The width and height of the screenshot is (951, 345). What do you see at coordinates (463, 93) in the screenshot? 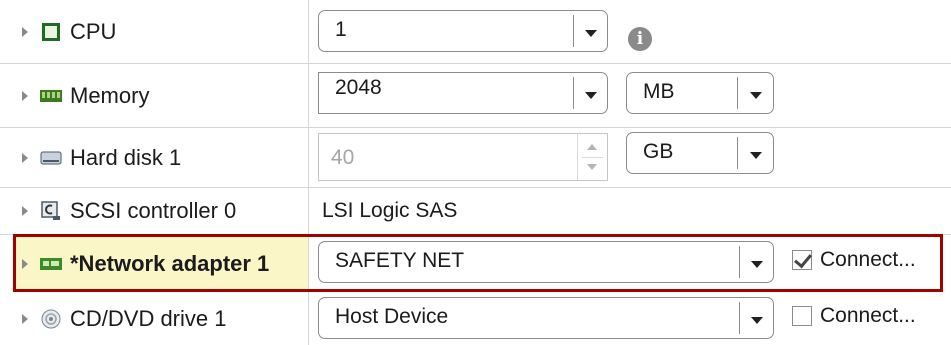
I see `memory-size-combobox: 2048` at bounding box center [463, 93].